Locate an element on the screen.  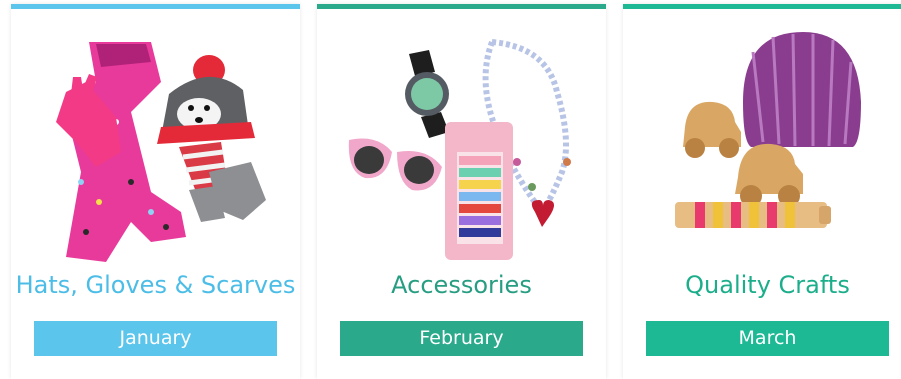
month-button-march: March is located at coordinates (767, 338).